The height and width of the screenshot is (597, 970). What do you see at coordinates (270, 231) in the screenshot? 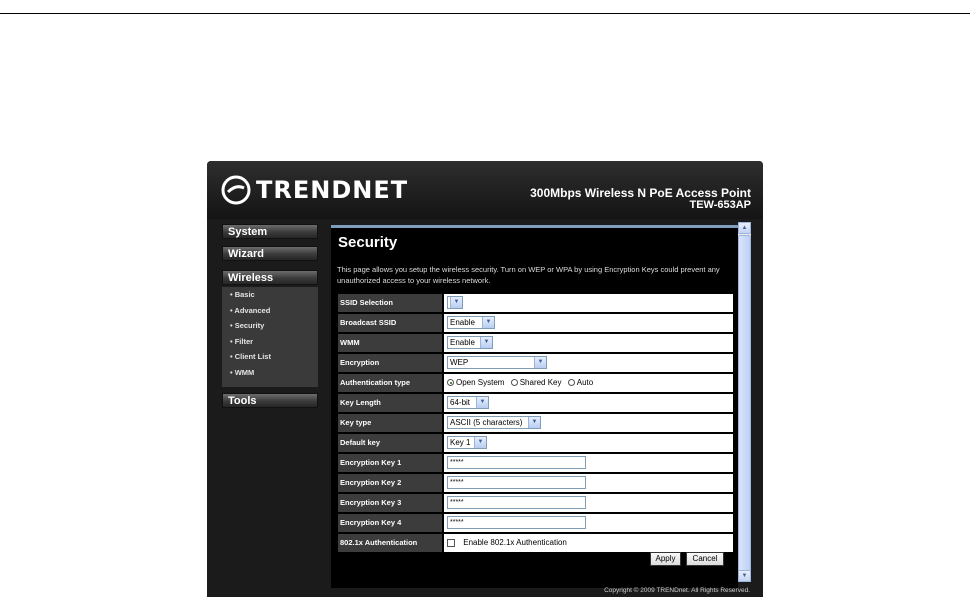
I see `menu-system-button: System` at bounding box center [270, 231].